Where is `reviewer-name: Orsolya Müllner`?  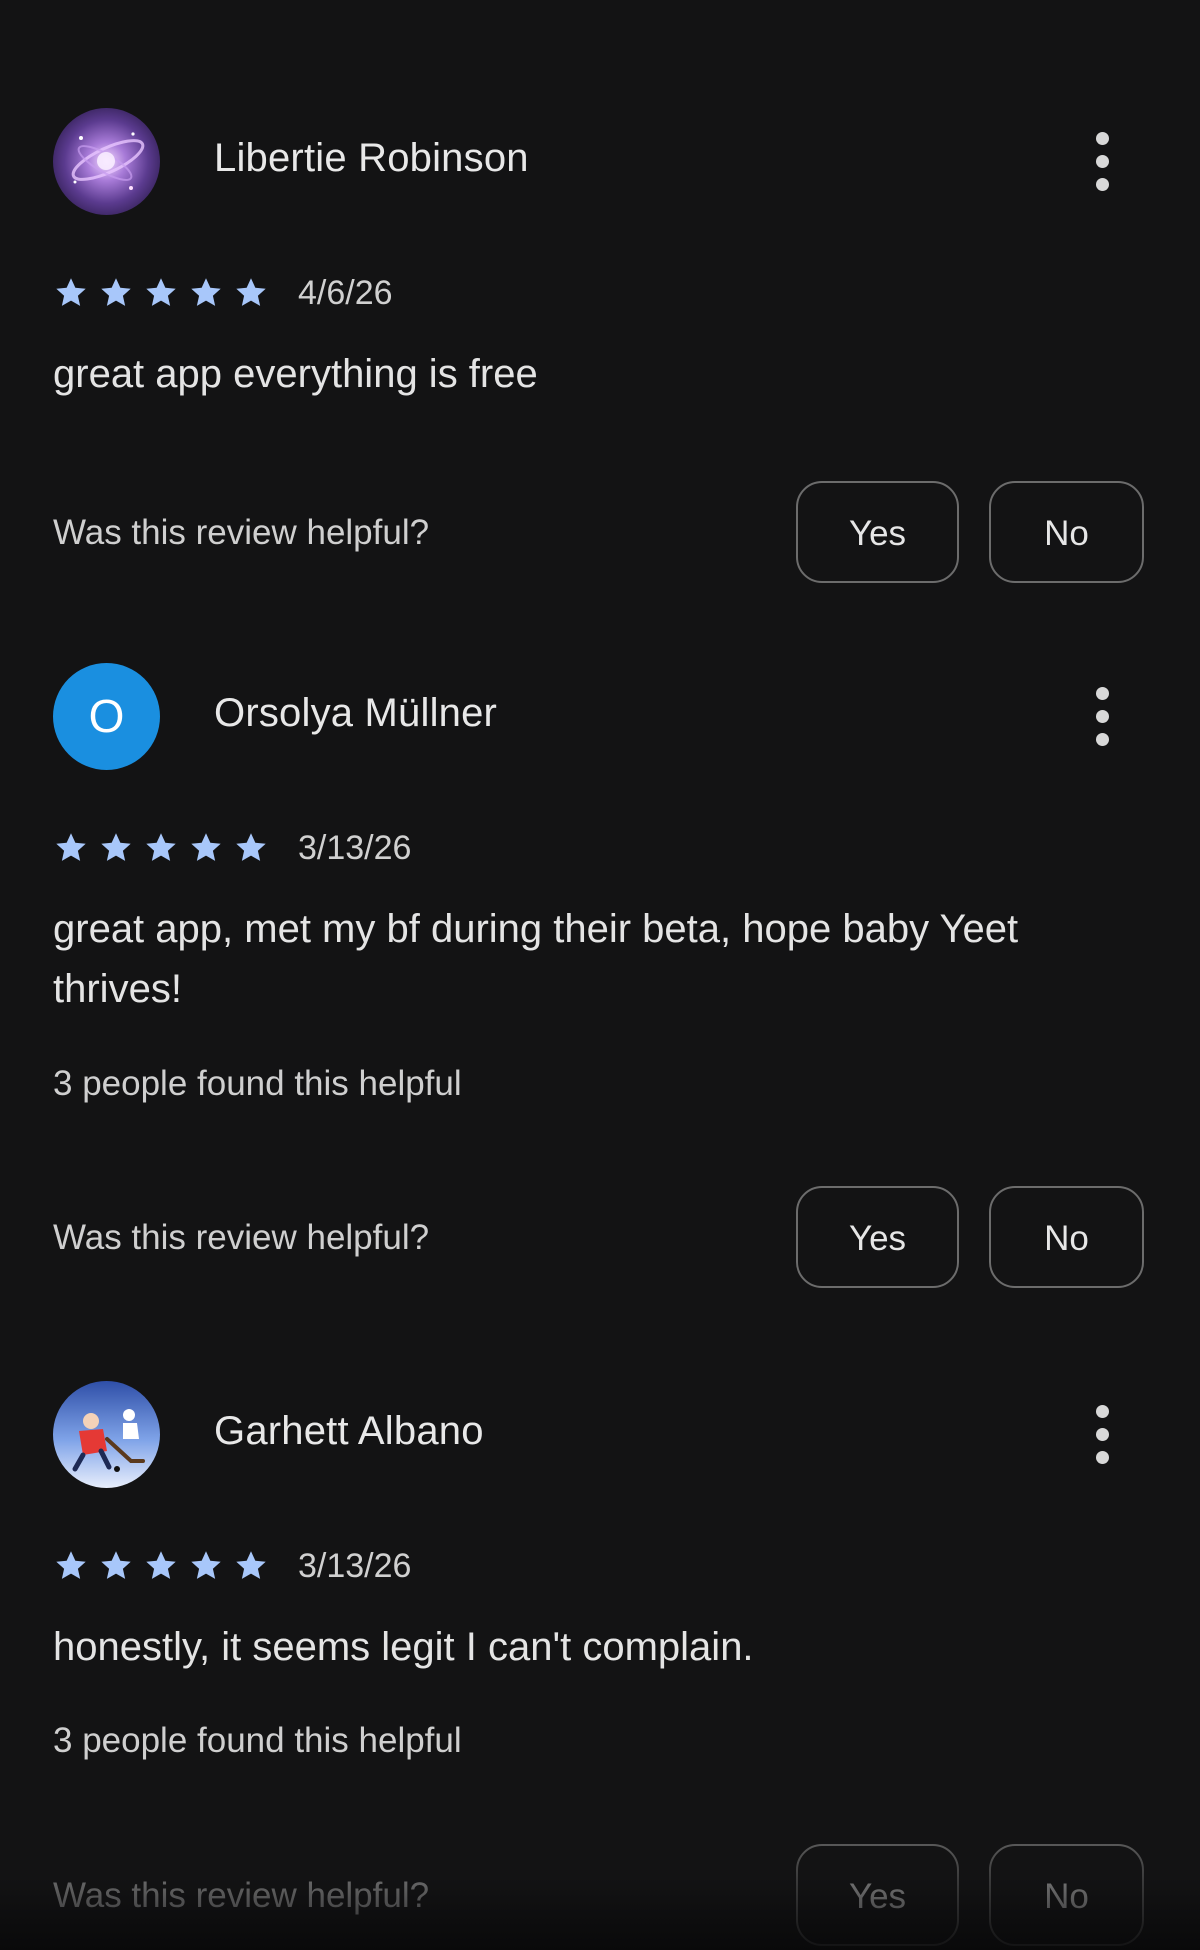 reviewer-name: Orsolya Müllner is located at coordinates (356, 713).